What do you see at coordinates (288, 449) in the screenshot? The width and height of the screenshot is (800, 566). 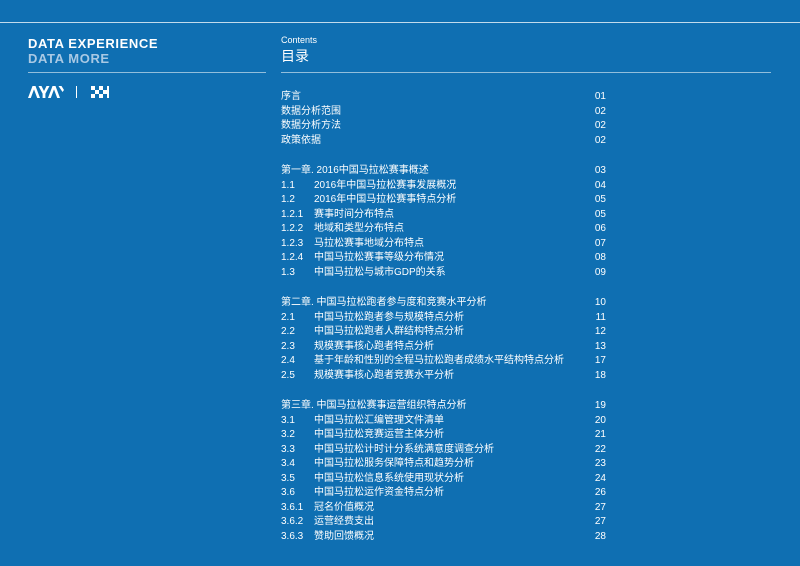 I see `toc-entry-number: 3.3` at bounding box center [288, 449].